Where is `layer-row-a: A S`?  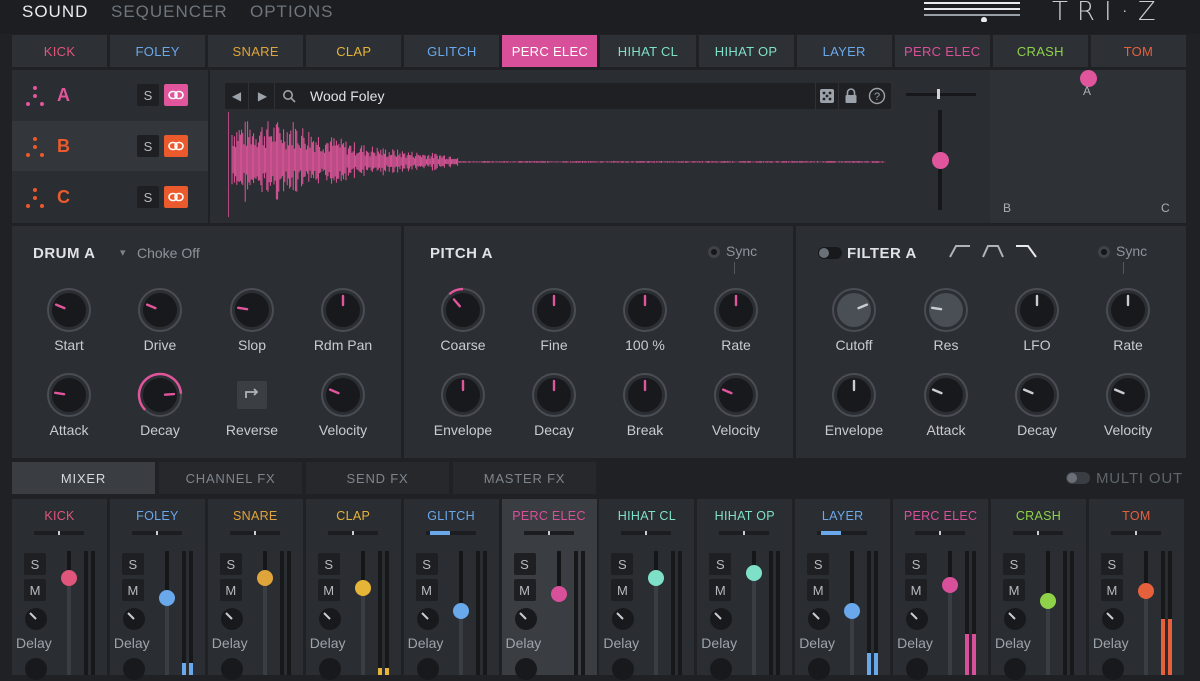
layer-row-a: A S is located at coordinates (110, 95).